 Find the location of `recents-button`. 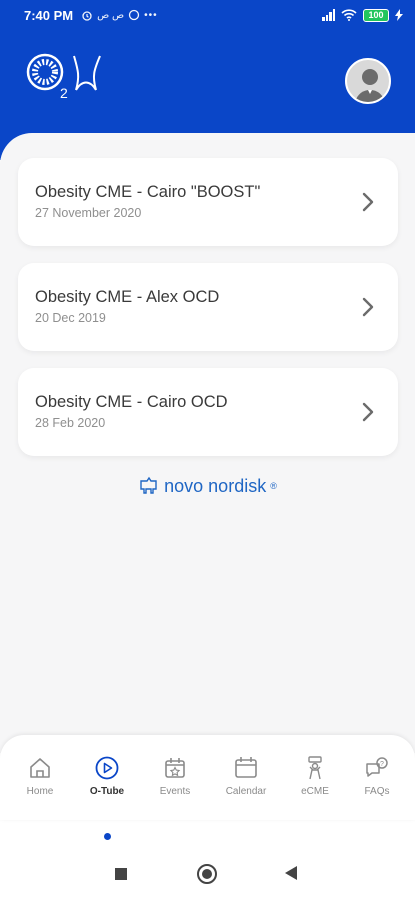

recents-button is located at coordinates (121, 874).